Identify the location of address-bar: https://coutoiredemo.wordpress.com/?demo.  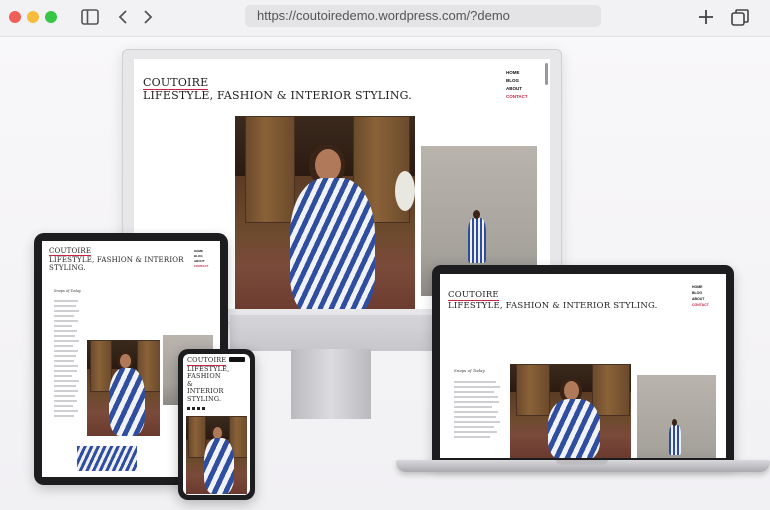
(423, 16).